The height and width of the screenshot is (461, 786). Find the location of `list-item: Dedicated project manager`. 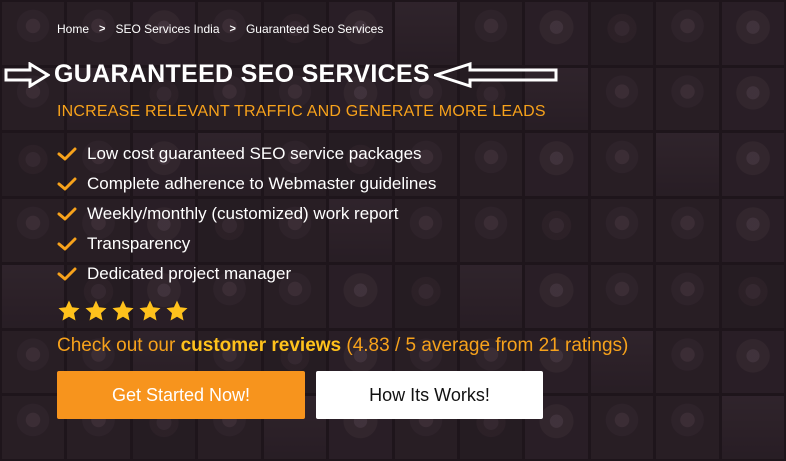

list-item: Dedicated project manager is located at coordinates (246, 274).